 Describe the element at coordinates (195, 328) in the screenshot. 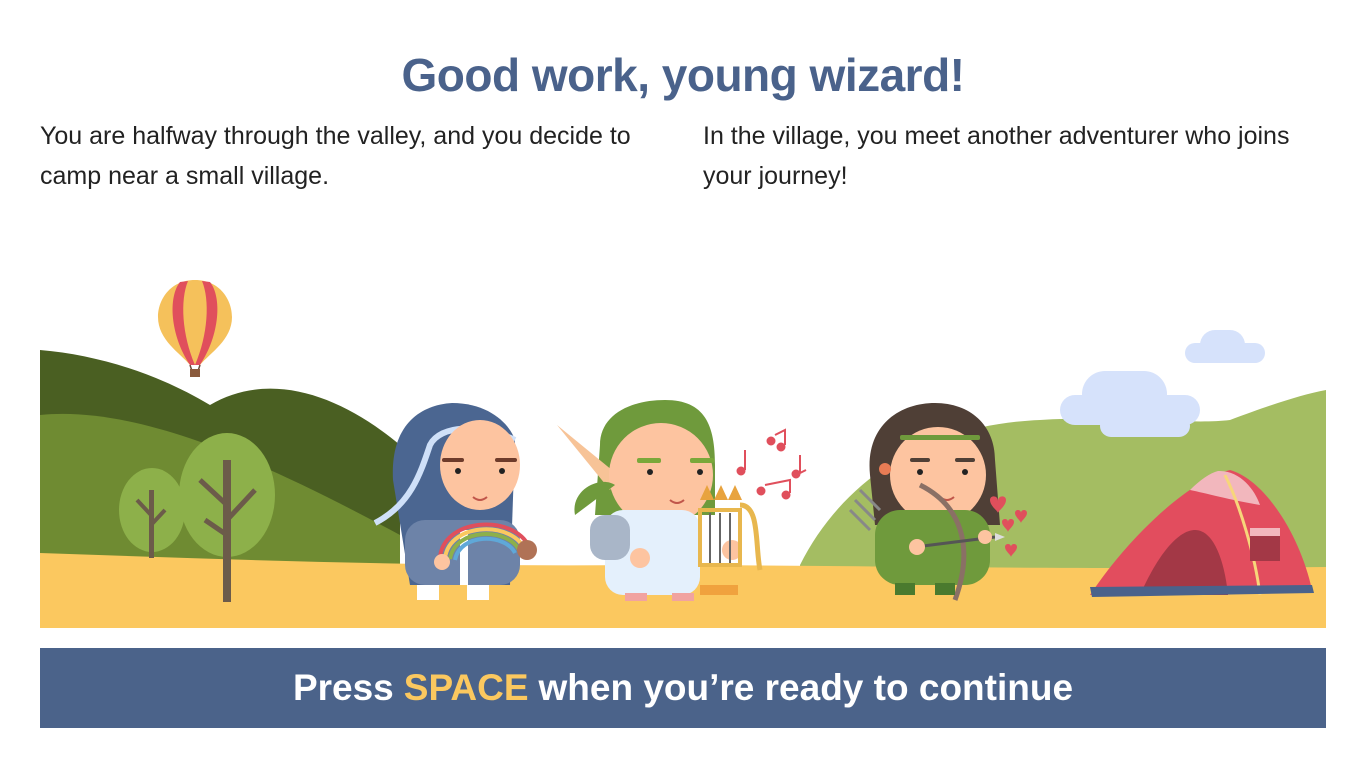

I see `hot-air-balloon-icon` at that location.